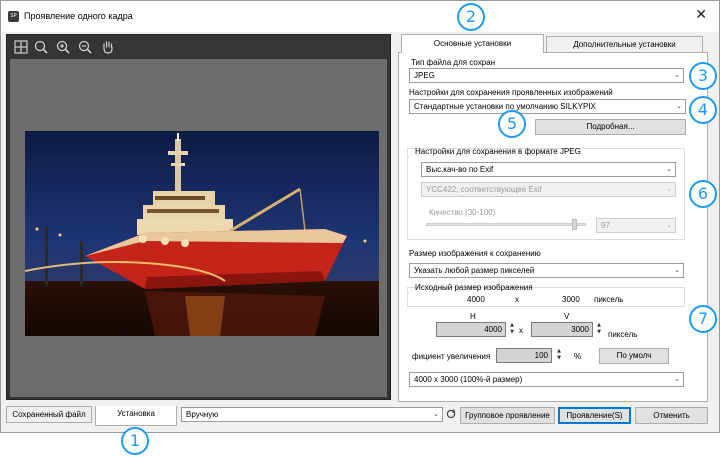 The width and height of the screenshot is (720, 457). Describe the element at coordinates (574, 224) in the screenshot. I see `quality-slider-thumb` at that location.